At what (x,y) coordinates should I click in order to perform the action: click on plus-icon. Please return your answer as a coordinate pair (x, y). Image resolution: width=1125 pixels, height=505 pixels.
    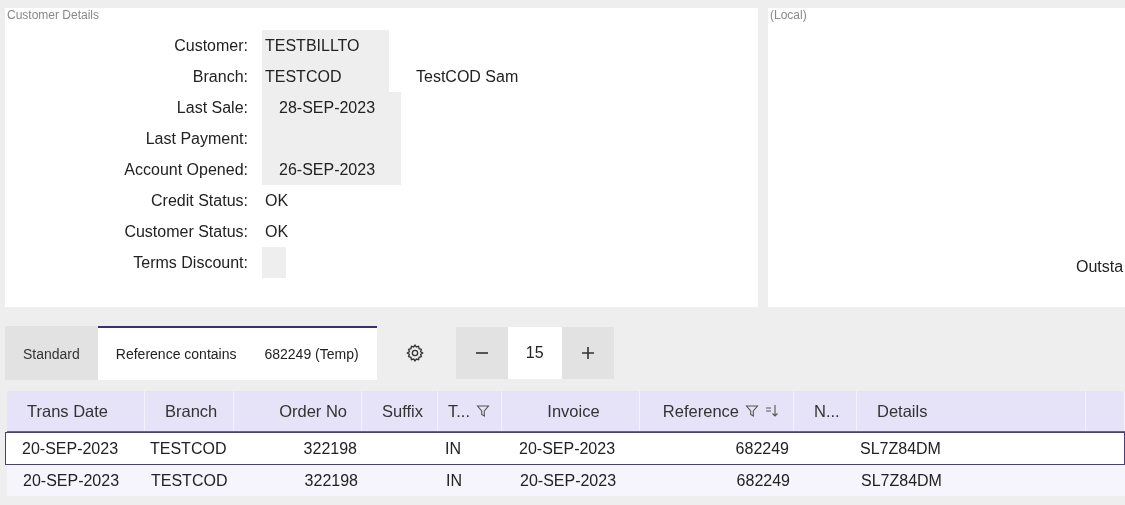
    Looking at the image, I should click on (587, 353).